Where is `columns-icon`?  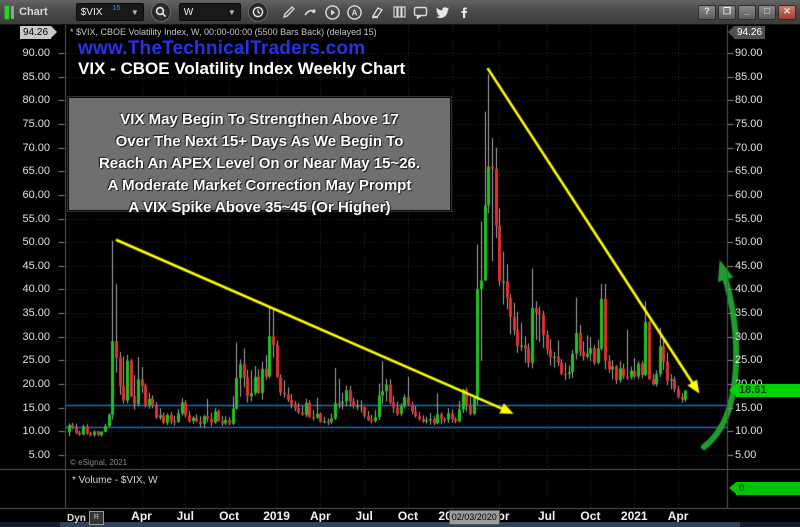 columns-icon is located at coordinates (399, 12).